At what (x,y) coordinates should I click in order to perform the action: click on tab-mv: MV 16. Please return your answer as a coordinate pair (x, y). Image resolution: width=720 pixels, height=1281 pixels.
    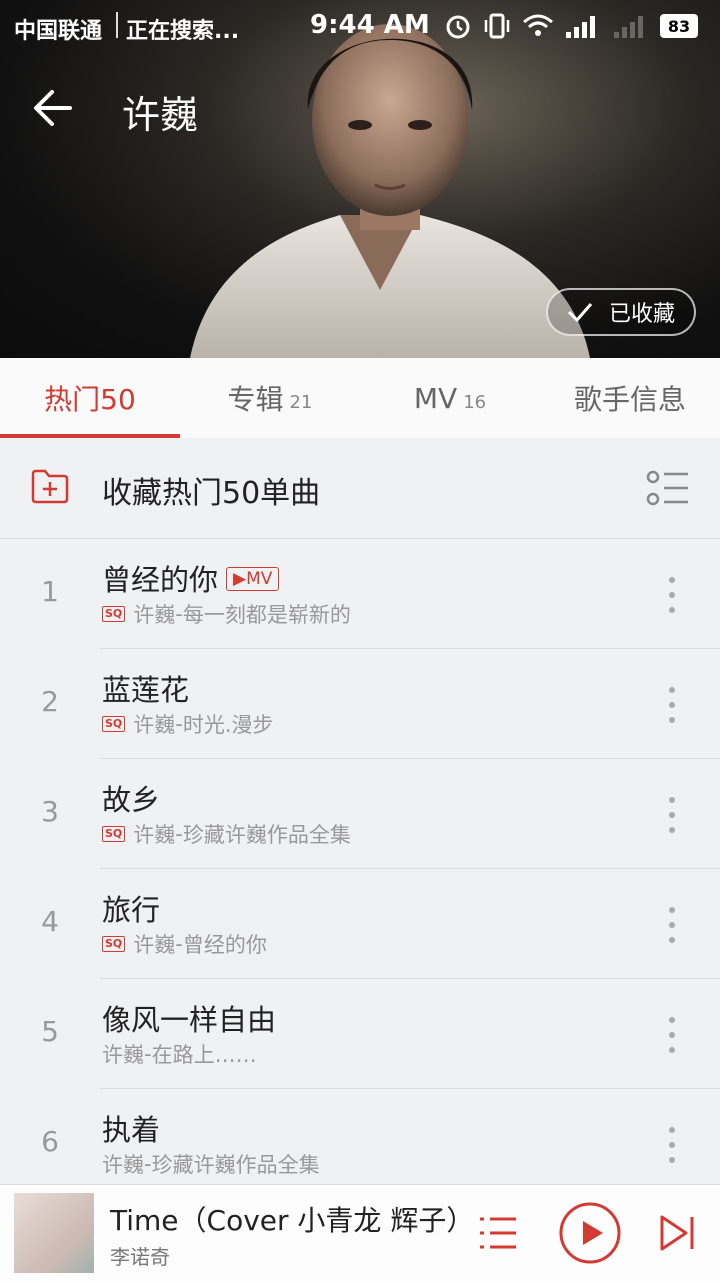
    Looking at the image, I should click on (450, 398).